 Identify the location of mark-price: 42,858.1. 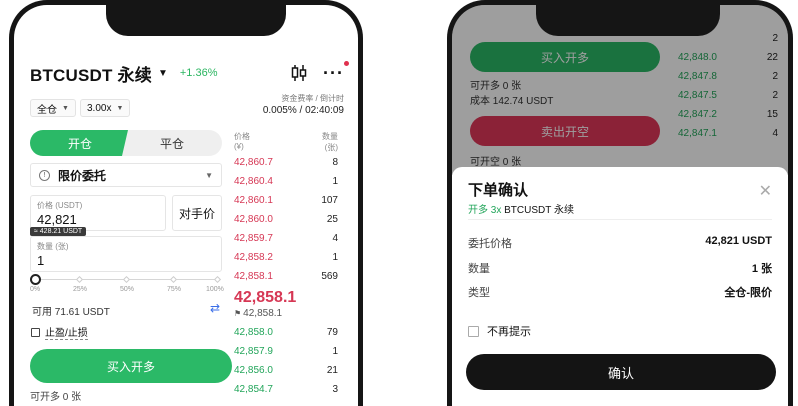
(263, 313).